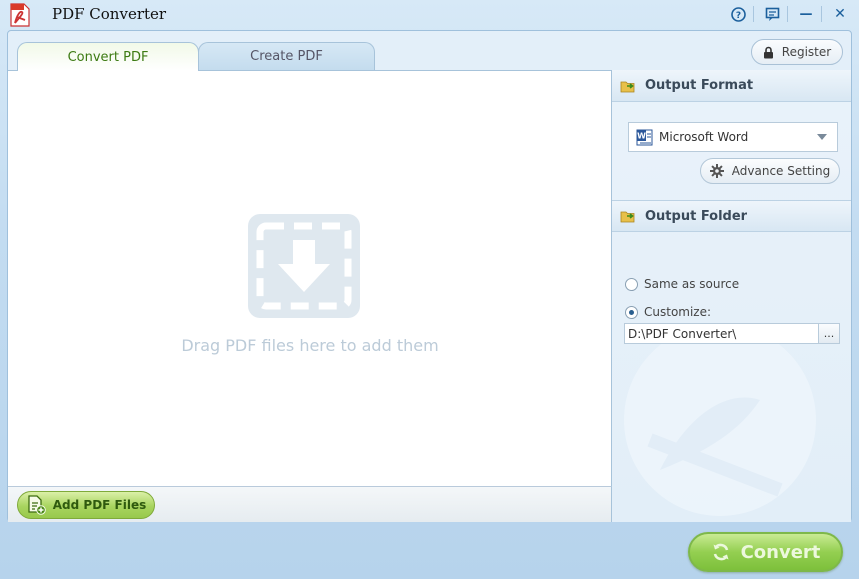  Describe the element at coordinates (109, 14) in the screenshot. I see `window-title: PDF Converter` at that location.